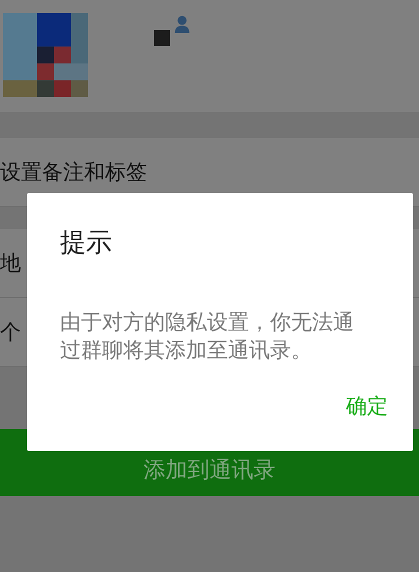 This screenshot has width=419, height=572. Describe the element at coordinates (367, 406) in the screenshot. I see `confirm-button: 确定` at that location.